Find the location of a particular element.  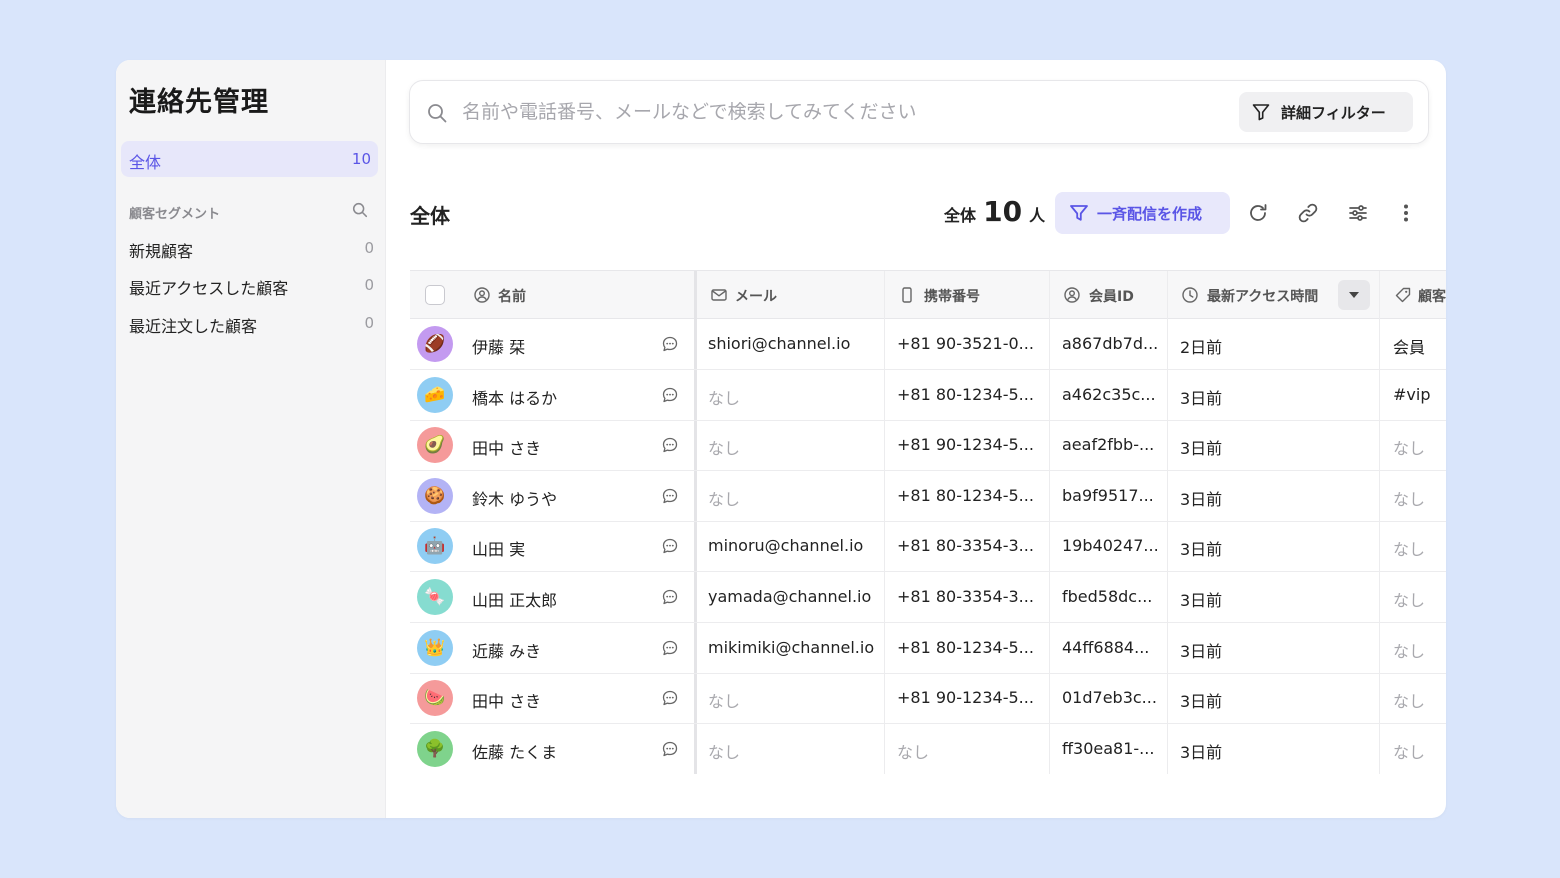

clock-icon is located at coordinates (1190, 295).